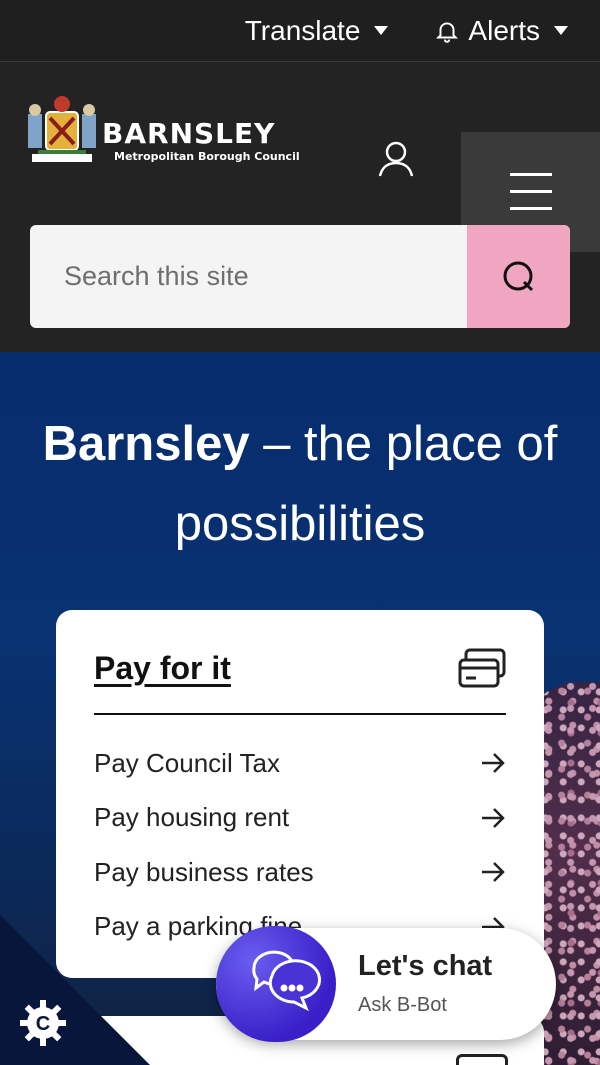 This screenshot has width=600, height=1065. What do you see at coordinates (146, 444) in the screenshot?
I see `hero-headline-bold: Barnsley` at bounding box center [146, 444].